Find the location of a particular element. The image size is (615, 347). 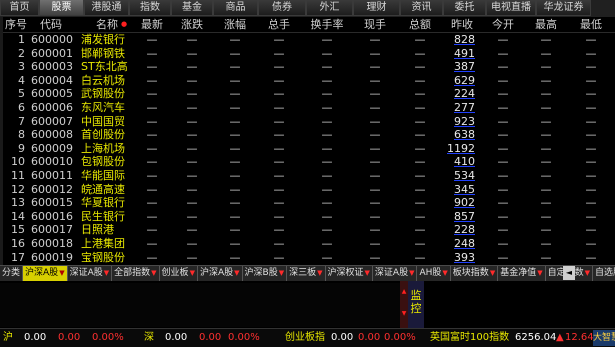

column-header-4: 最新 is located at coordinates (152, 24).